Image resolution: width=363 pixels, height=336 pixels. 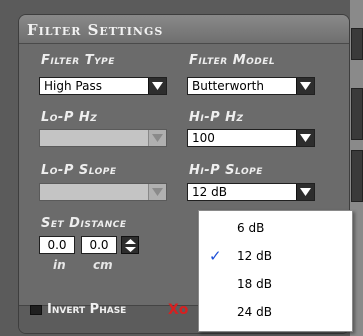 I want to click on menu-item-12db: ✓ 12 dB, so click(x=274, y=256).